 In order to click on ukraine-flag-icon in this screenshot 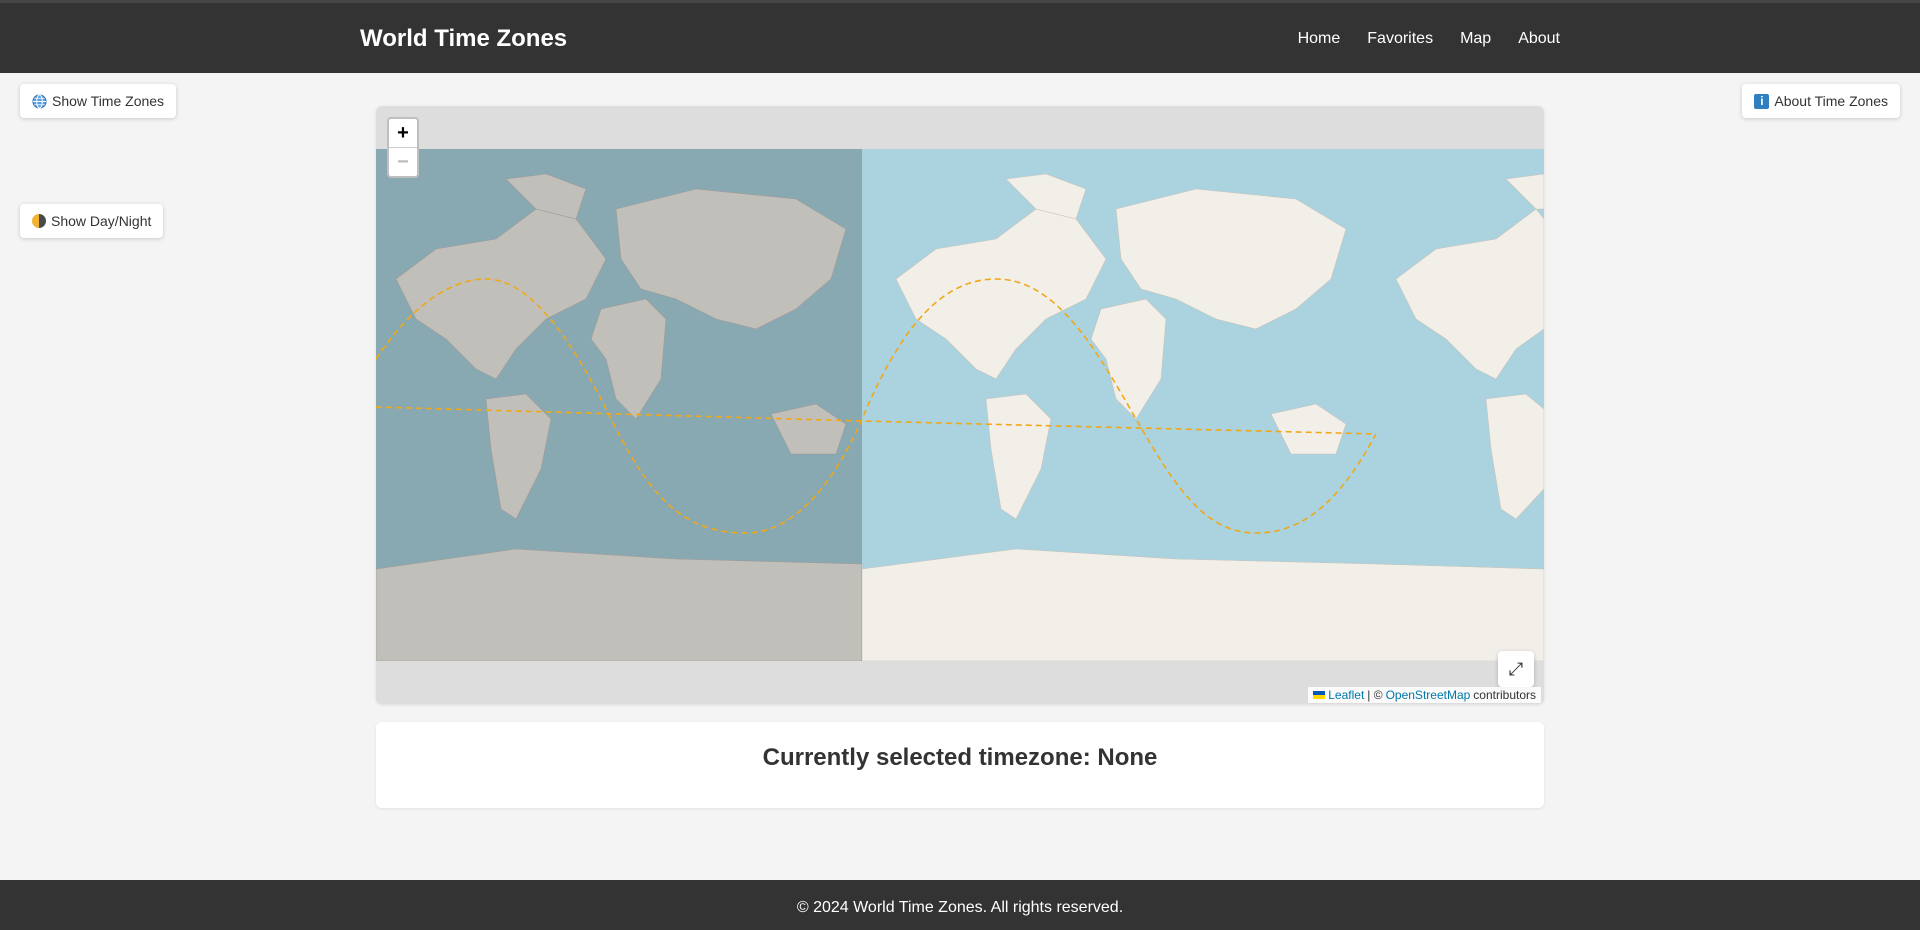, I will do `click(1319, 695)`.